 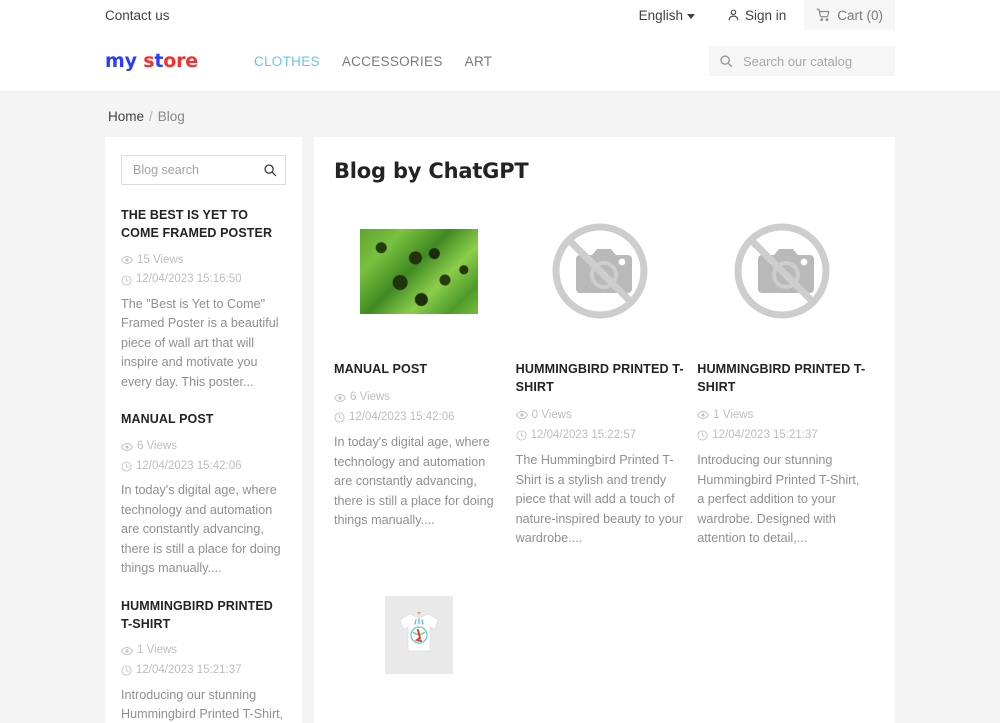 I want to click on language-selector: English, so click(x=667, y=15).